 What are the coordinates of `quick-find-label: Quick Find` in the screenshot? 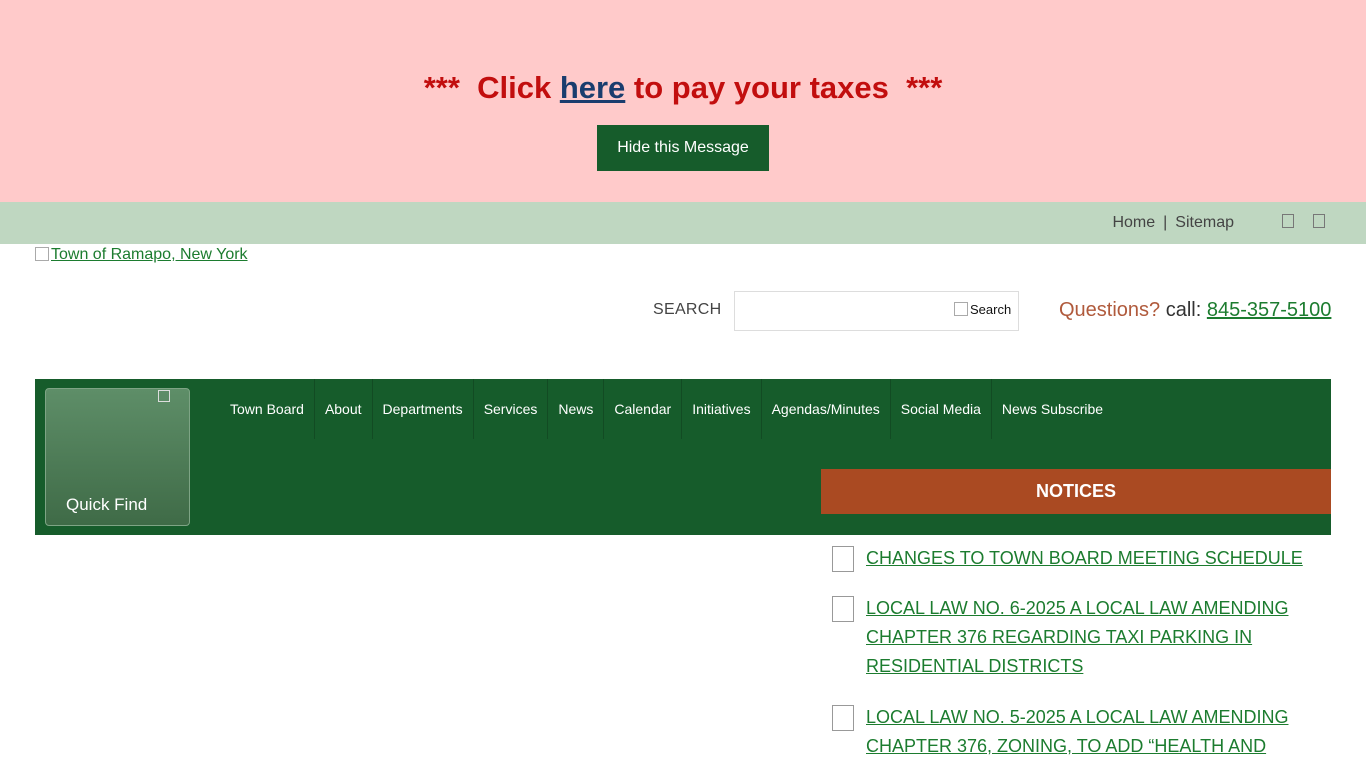 It's located at (107, 504).